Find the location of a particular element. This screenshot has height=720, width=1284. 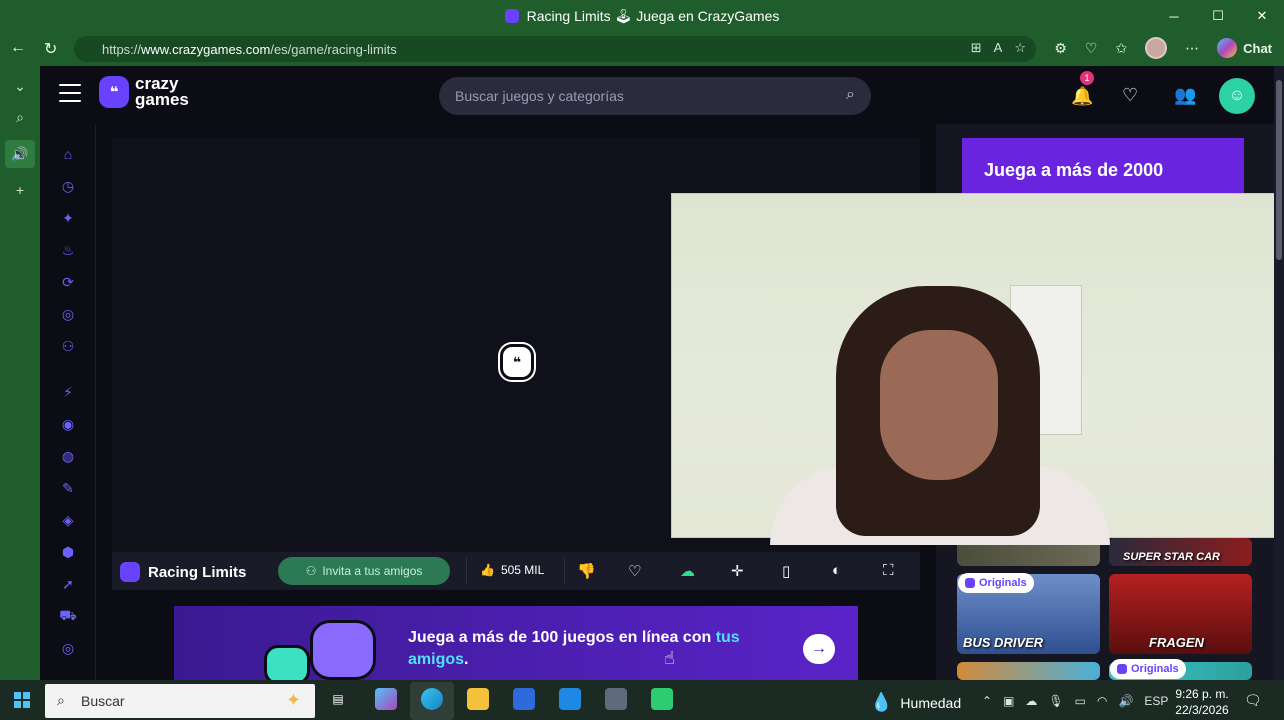

recent-icon: ◷ is located at coordinates (68, 186).